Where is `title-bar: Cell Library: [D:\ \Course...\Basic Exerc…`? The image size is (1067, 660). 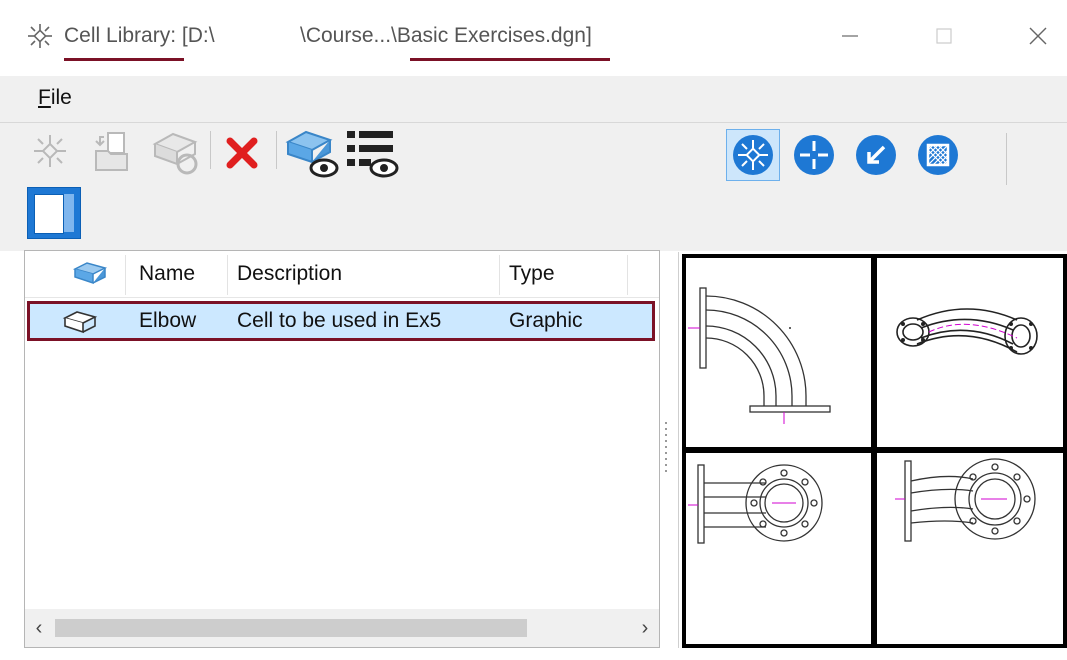
title-bar: Cell Library: [D:\ \Course...\Basic Exerc… is located at coordinates (533, 38).